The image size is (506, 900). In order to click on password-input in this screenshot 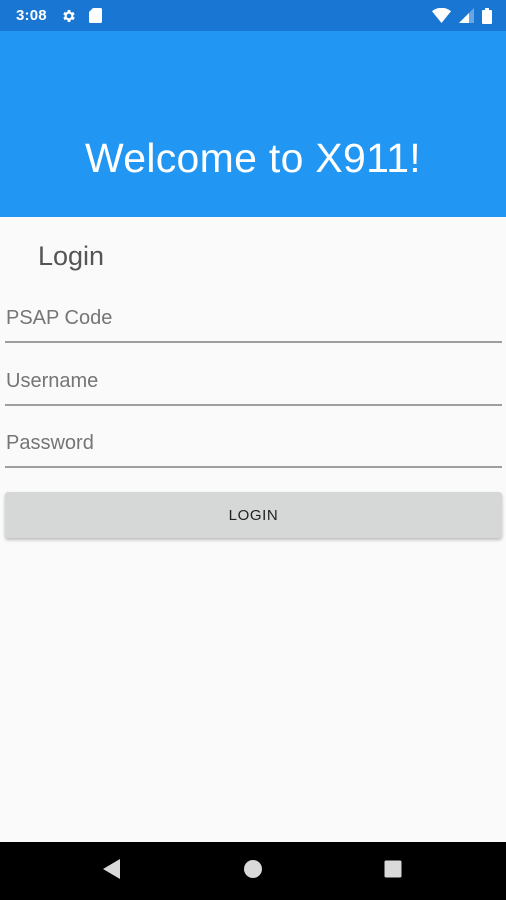, I will do `click(253, 447)`.